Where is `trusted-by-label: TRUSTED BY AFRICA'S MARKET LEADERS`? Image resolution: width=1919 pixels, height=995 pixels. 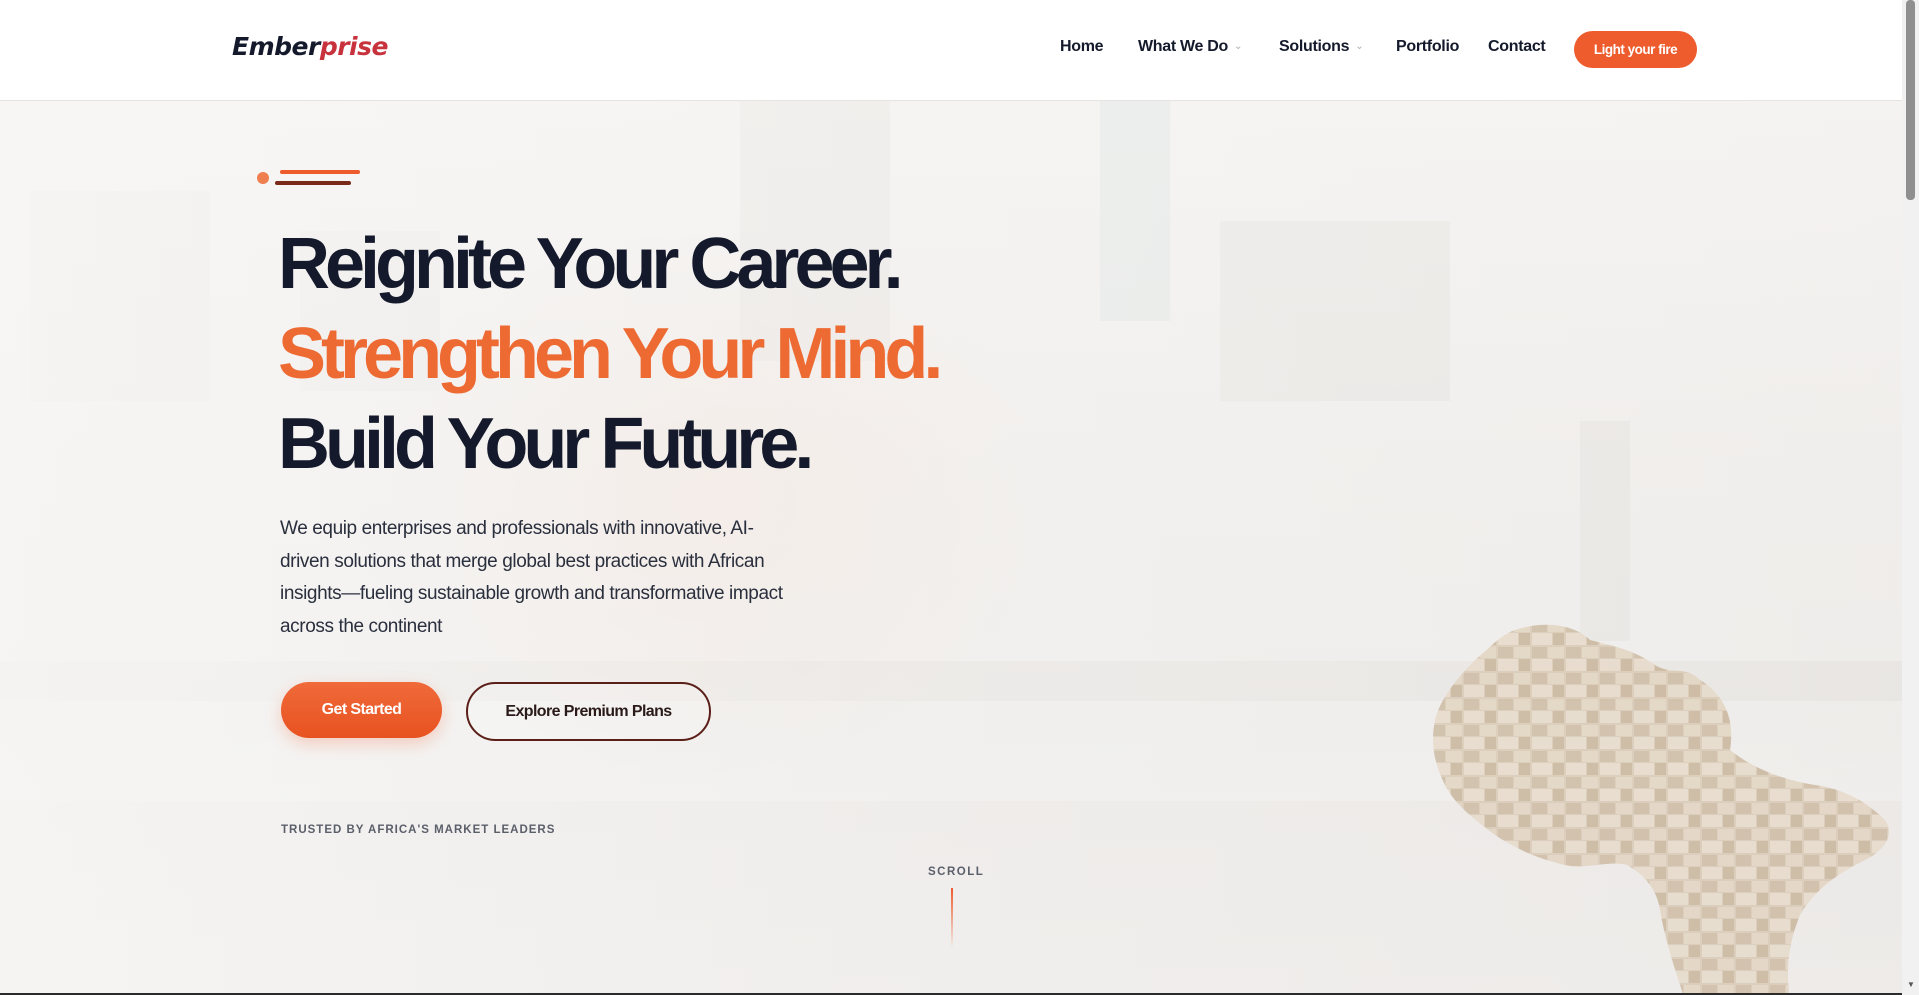
trusted-by-label: TRUSTED BY AFRICA'S MARKET LEADERS is located at coordinates (418, 830).